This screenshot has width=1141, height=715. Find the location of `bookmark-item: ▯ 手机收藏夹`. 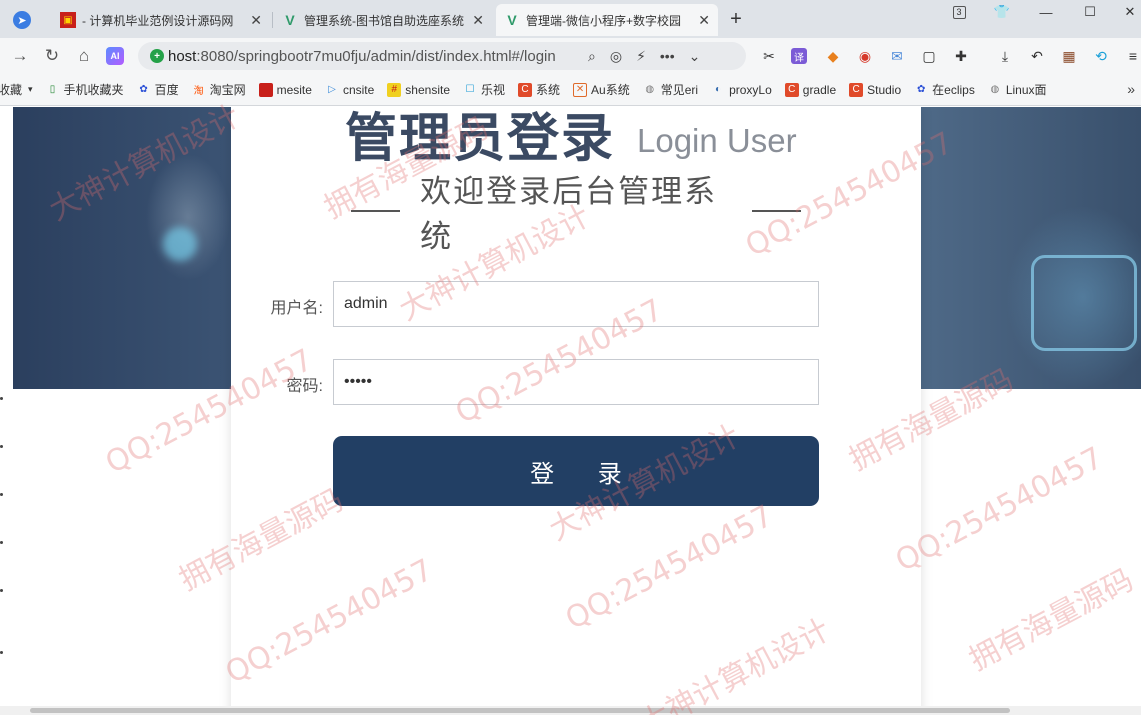

bookmark-item: ▯ 手机收藏夹 is located at coordinates (85, 89).